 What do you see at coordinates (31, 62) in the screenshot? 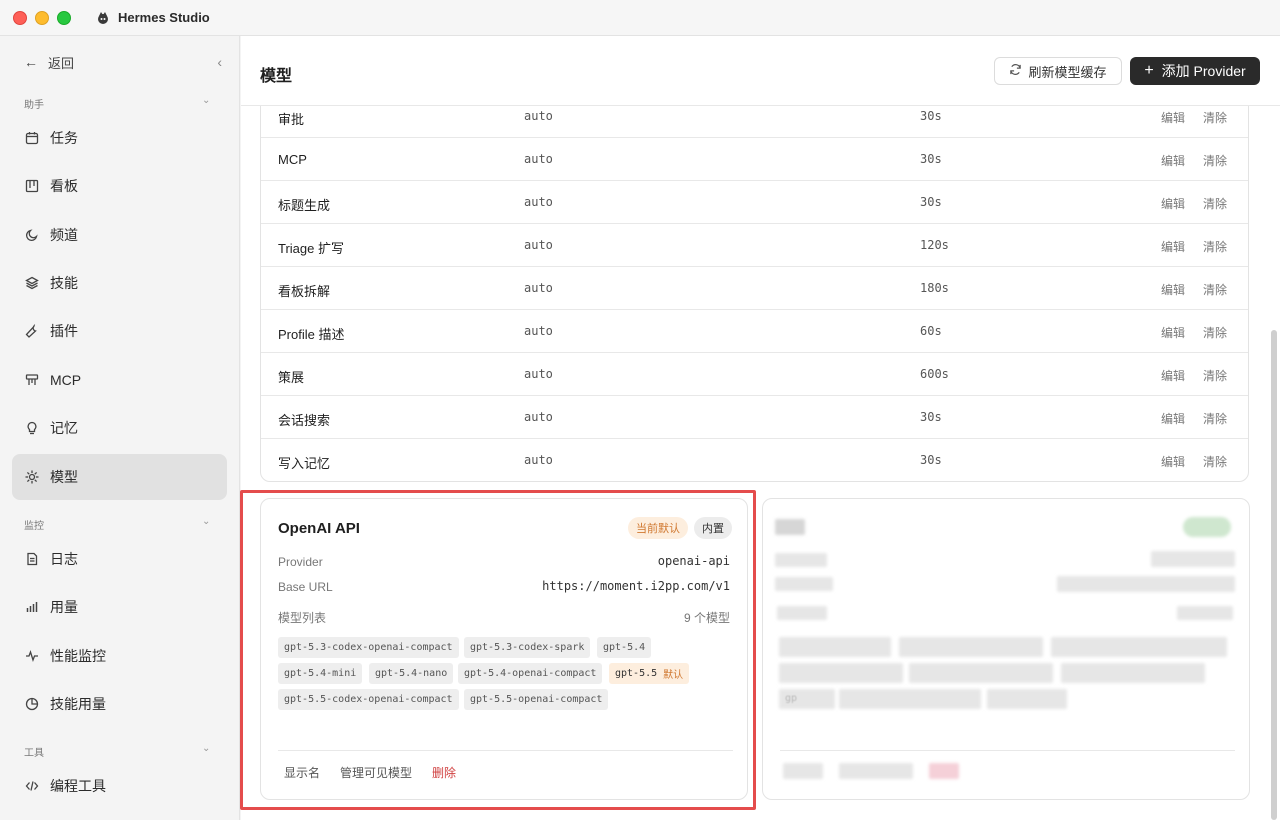
I see `arrow-left-icon: ←` at bounding box center [31, 62].